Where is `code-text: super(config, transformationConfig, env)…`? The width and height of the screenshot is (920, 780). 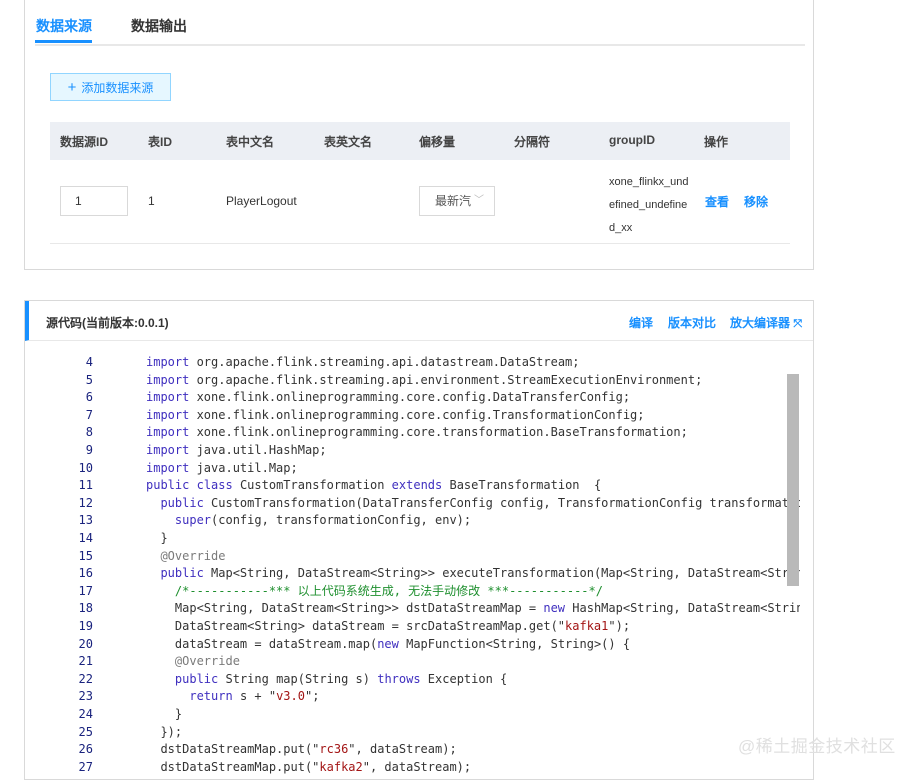 code-text: super(config, transformationConfig, env)… is located at coordinates (323, 520).